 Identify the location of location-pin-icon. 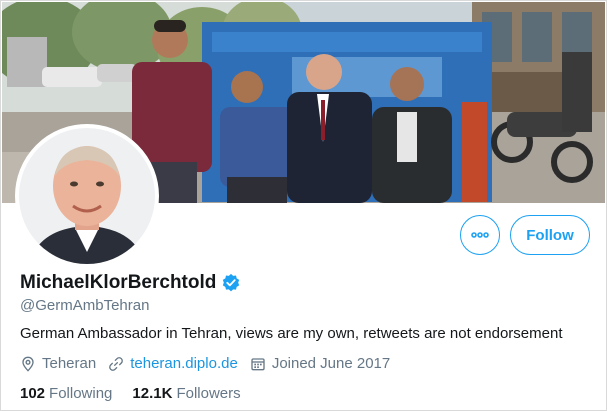
(28, 364).